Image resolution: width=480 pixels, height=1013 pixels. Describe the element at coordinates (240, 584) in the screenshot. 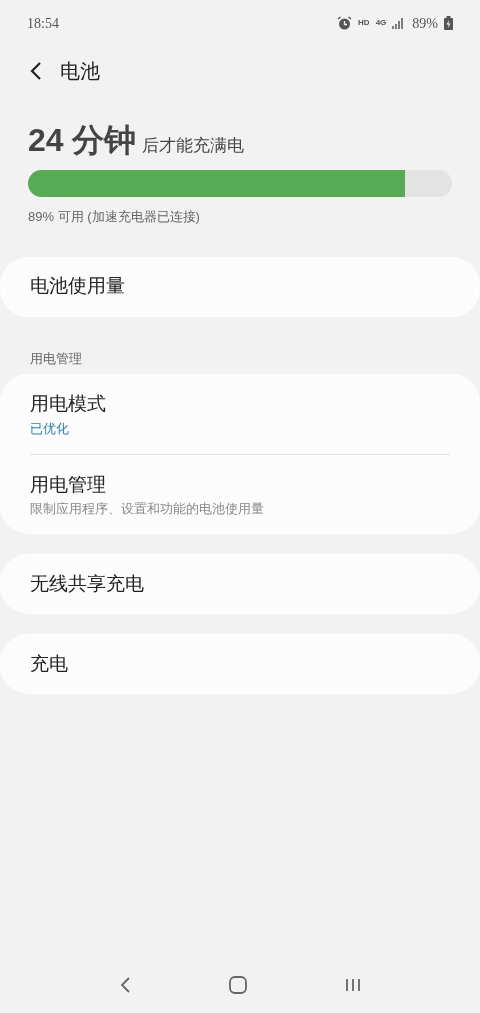

I see `setting-title: 无线共享充电` at that location.